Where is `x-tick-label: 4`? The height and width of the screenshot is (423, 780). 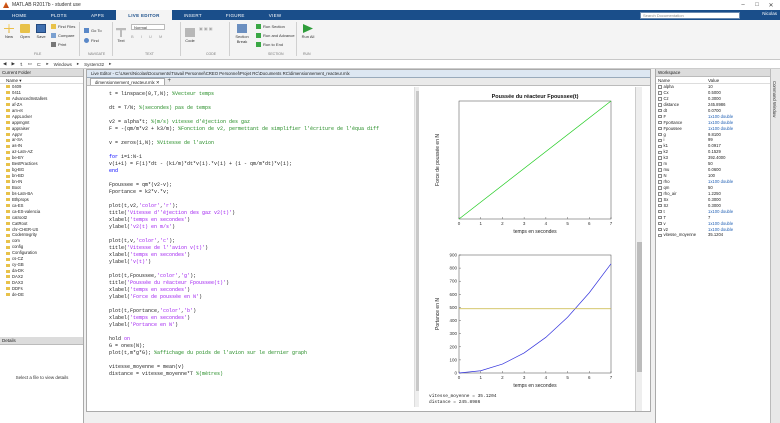 x-tick-label: 4 is located at coordinates (546, 223).